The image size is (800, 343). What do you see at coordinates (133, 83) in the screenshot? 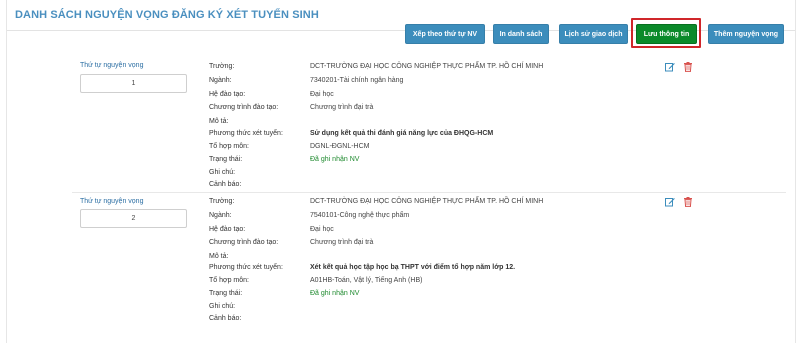
I see `pref-order-input: 1` at bounding box center [133, 83].